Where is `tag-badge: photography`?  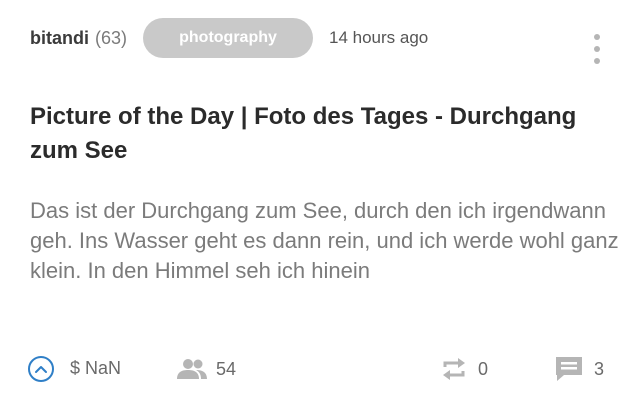
tag-badge: photography is located at coordinates (228, 38).